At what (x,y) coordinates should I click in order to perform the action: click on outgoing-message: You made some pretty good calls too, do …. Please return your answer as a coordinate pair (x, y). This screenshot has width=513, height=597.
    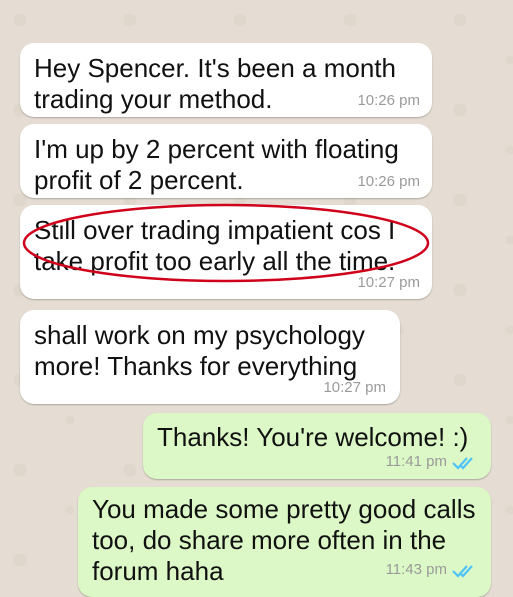
    Looking at the image, I should click on (284, 542).